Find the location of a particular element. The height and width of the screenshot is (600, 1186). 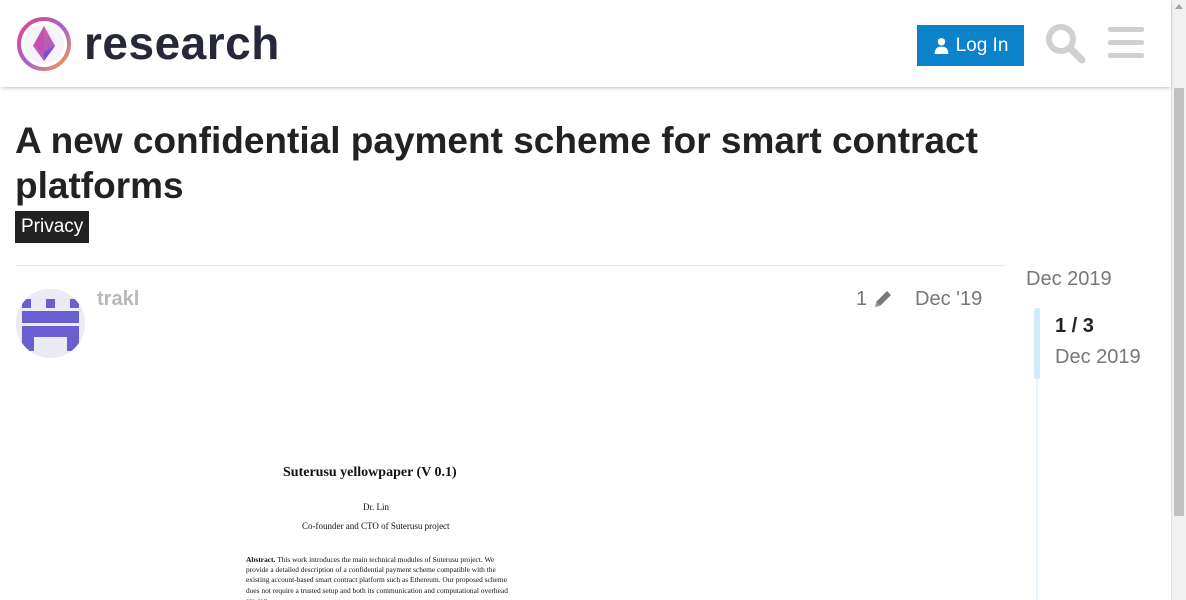

hamburger-menu-icon is located at coordinates (1126, 43).